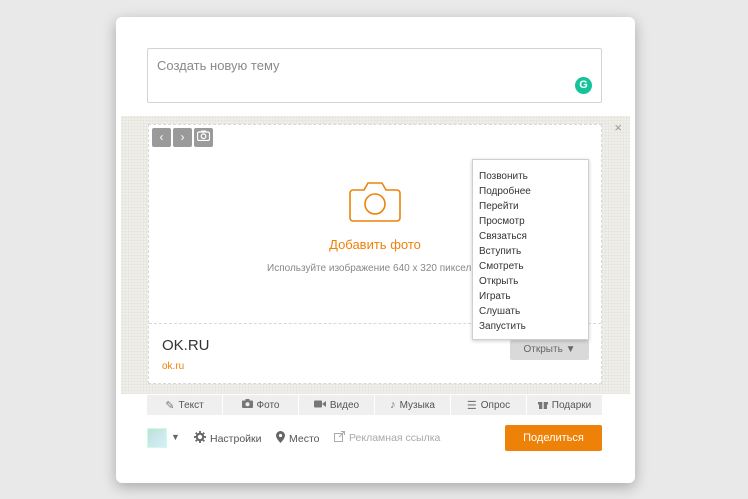  I want to click on ad-link-button: Рекламная ссылка, so click(387, 438).